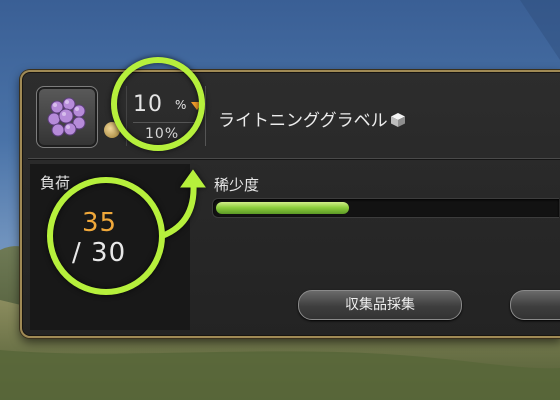  Describe the element at coordinates (380, 305) in the screenshot. I see `collect-button: 収集品採集` at that location.